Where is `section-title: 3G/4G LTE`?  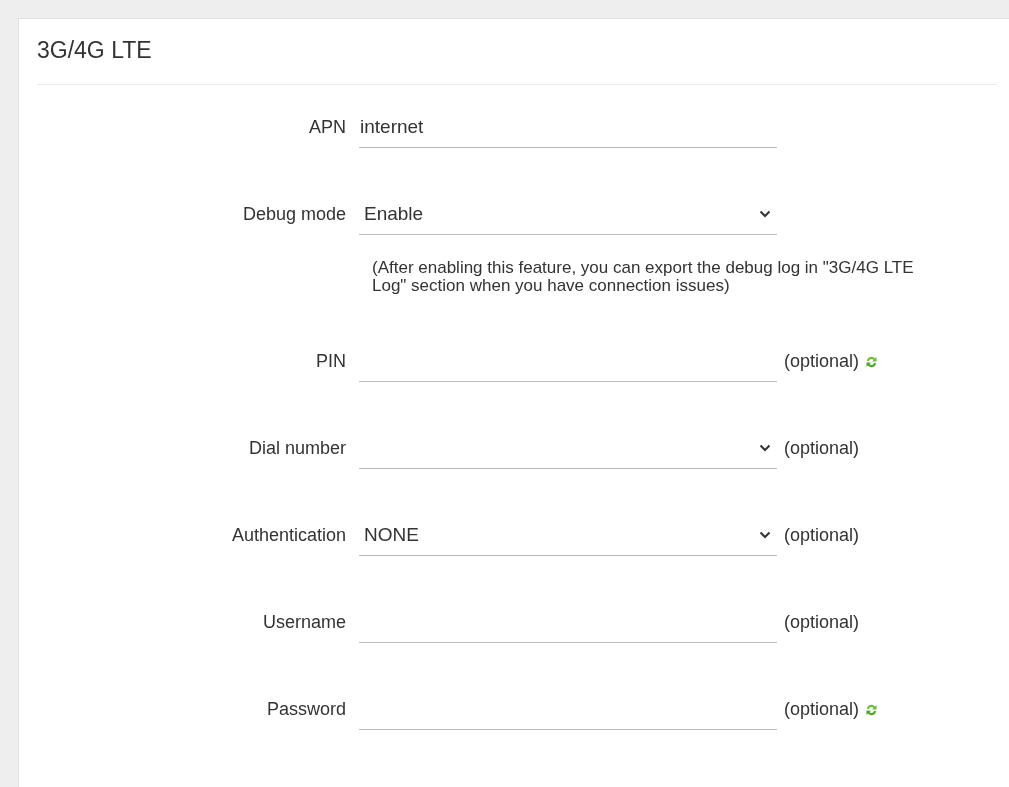 section-title: 3G/4G LTE is located at coordinates (94, 50).